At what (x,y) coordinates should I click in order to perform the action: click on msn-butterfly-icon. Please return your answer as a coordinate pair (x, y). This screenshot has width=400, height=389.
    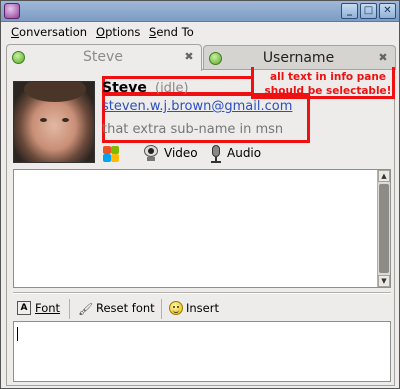
    Looking at the image, I should click on (111, 154).